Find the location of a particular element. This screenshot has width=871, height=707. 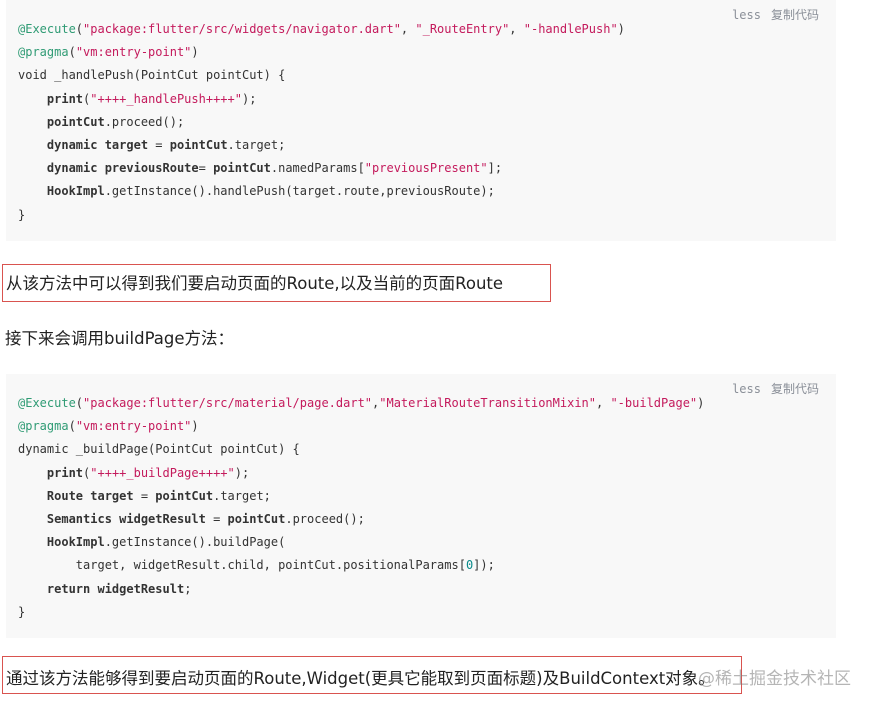

code-token: "_RouteEntry" is located at coordinates (462, 29).